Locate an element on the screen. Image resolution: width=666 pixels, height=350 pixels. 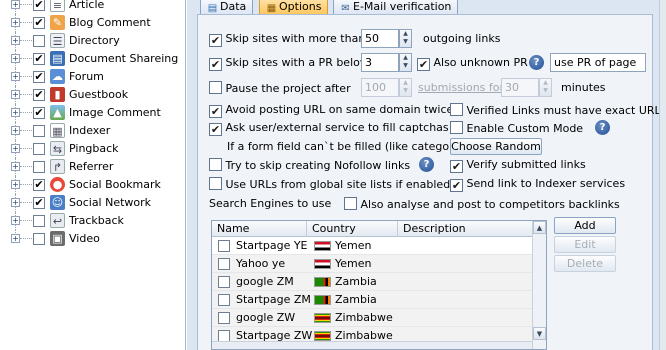
column-header-description: Description is located at coordinates (465, 229).